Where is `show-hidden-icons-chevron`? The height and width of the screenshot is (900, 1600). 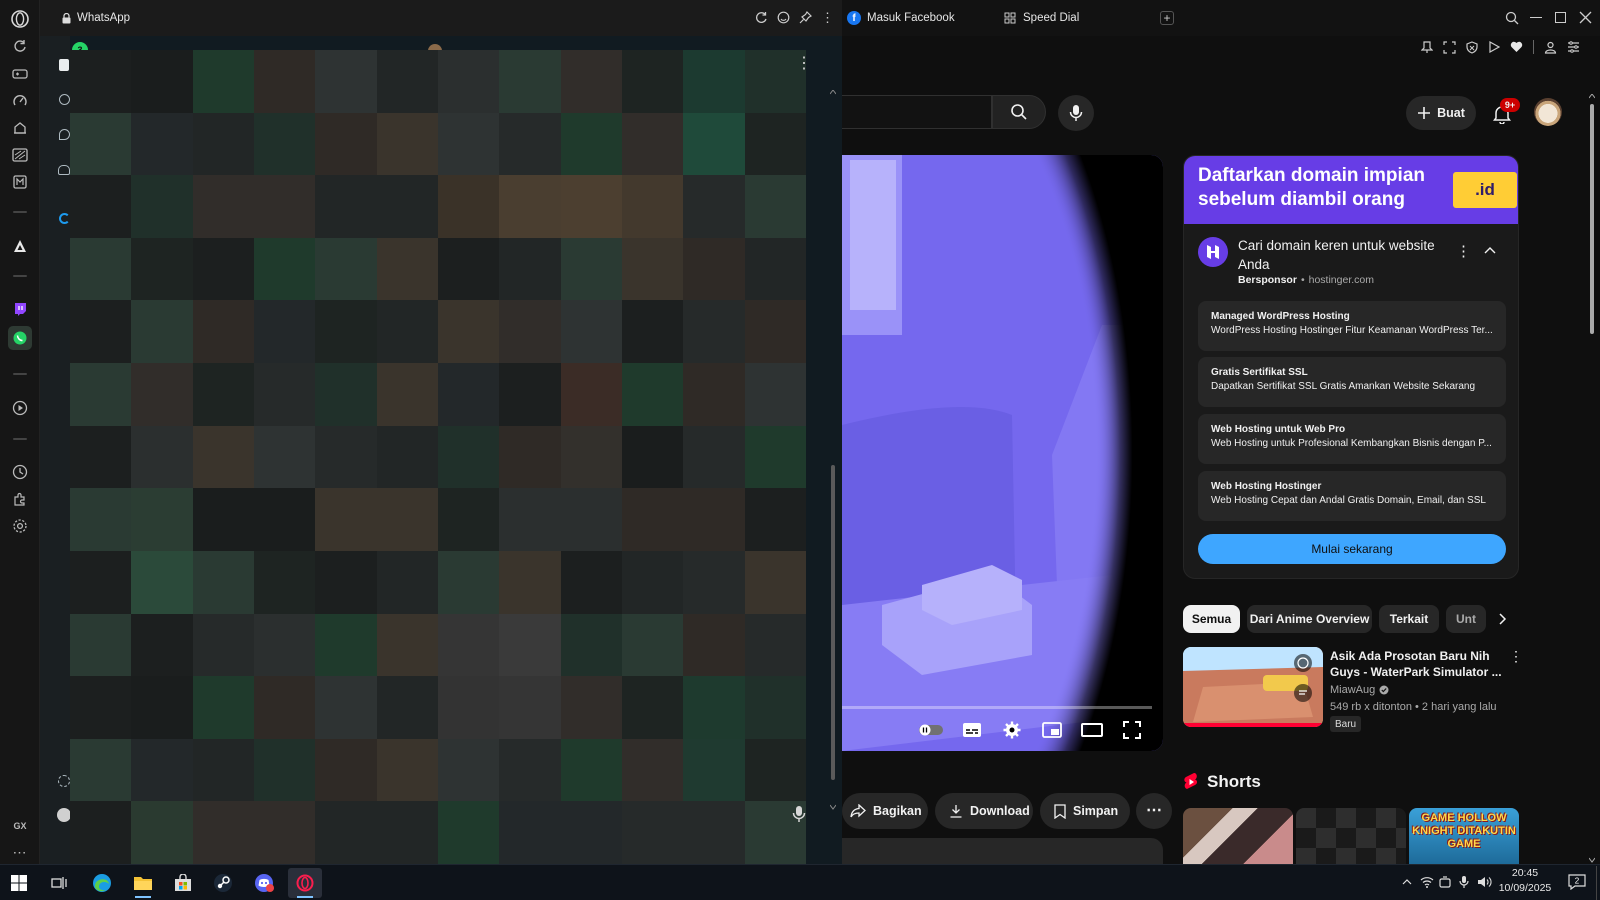 show-hidden-icons-chevron is located at coordinates (1407, 882).